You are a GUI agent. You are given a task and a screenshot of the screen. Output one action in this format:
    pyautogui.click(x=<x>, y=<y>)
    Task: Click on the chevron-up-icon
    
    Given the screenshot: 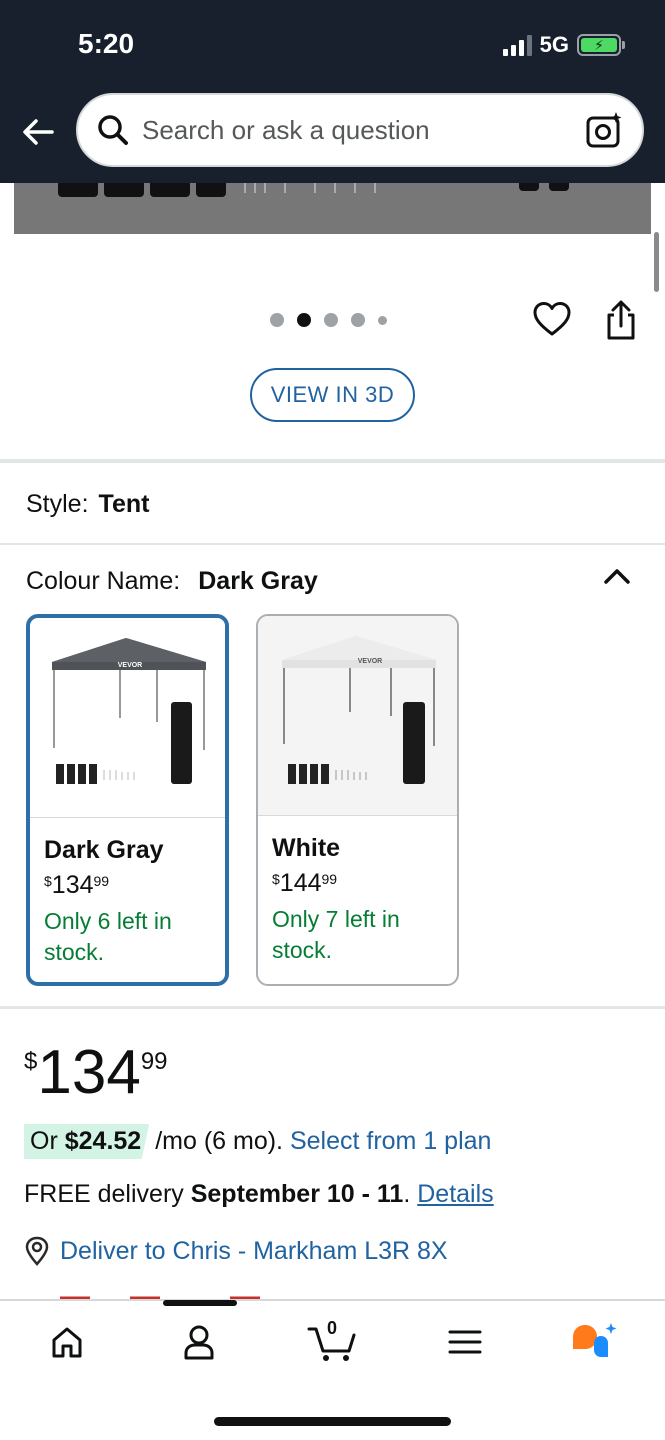 What is the action you would take?
    pyautogui.click(x=617, y=576)
    